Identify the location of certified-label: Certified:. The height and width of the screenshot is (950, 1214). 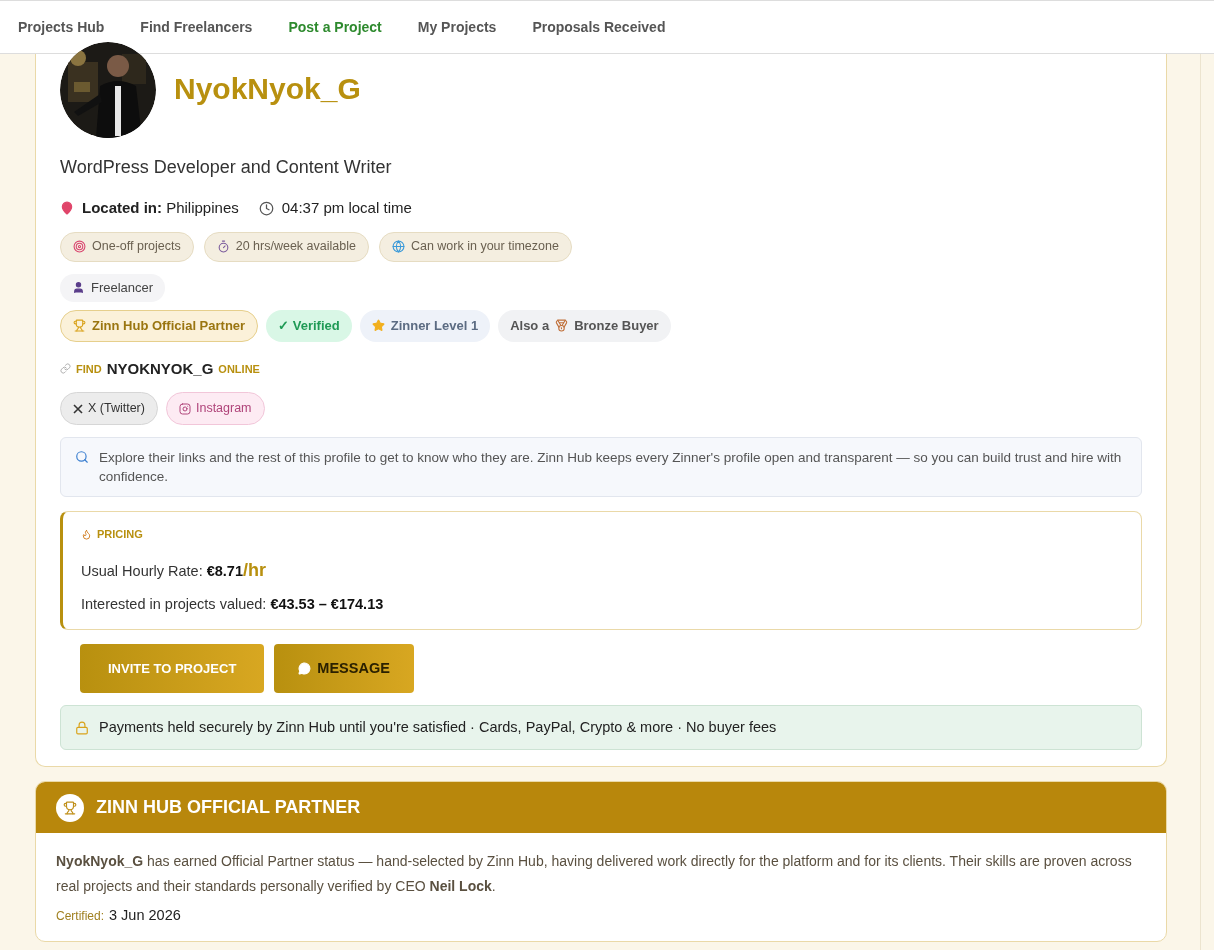
(80, 917).